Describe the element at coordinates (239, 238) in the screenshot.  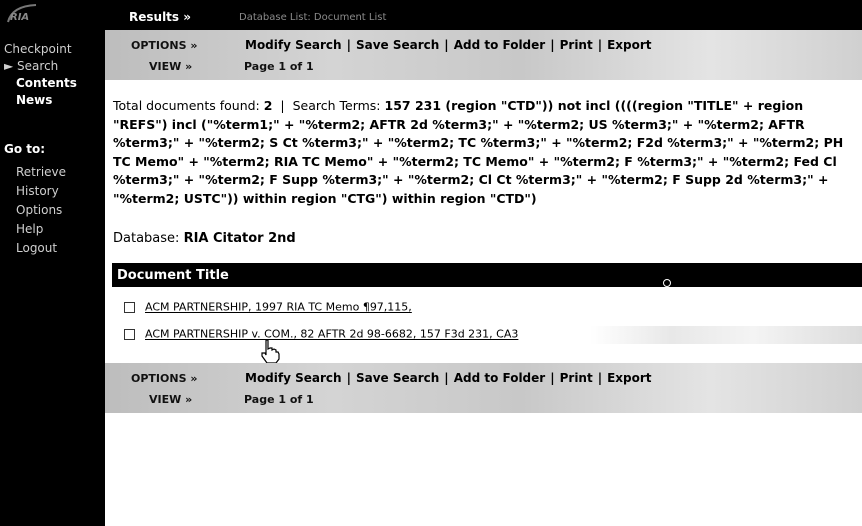
I see `database-name: RIA Citator 2nd` at that location.